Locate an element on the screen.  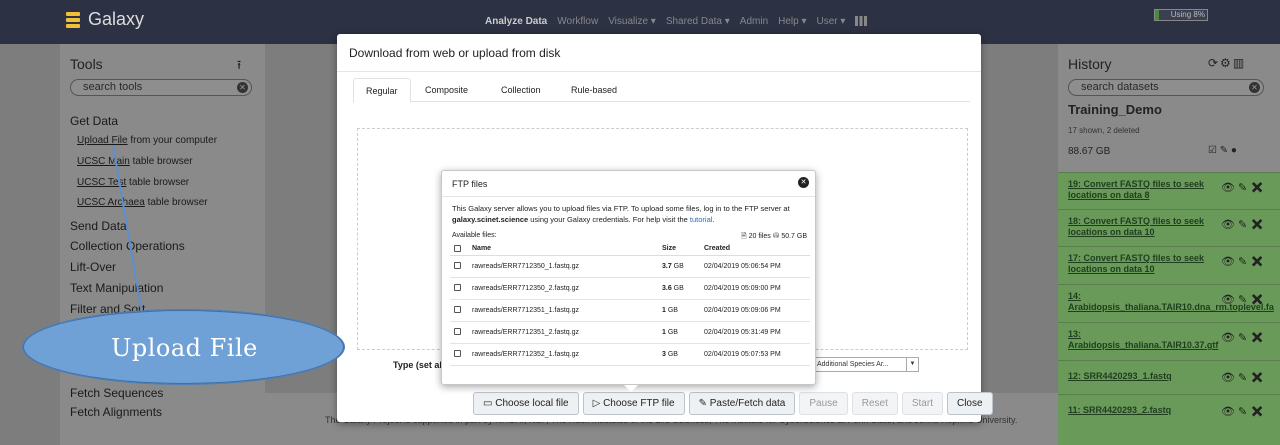
nav-shared-data: Shared Data ▾ is located at coordinates (698, 21).